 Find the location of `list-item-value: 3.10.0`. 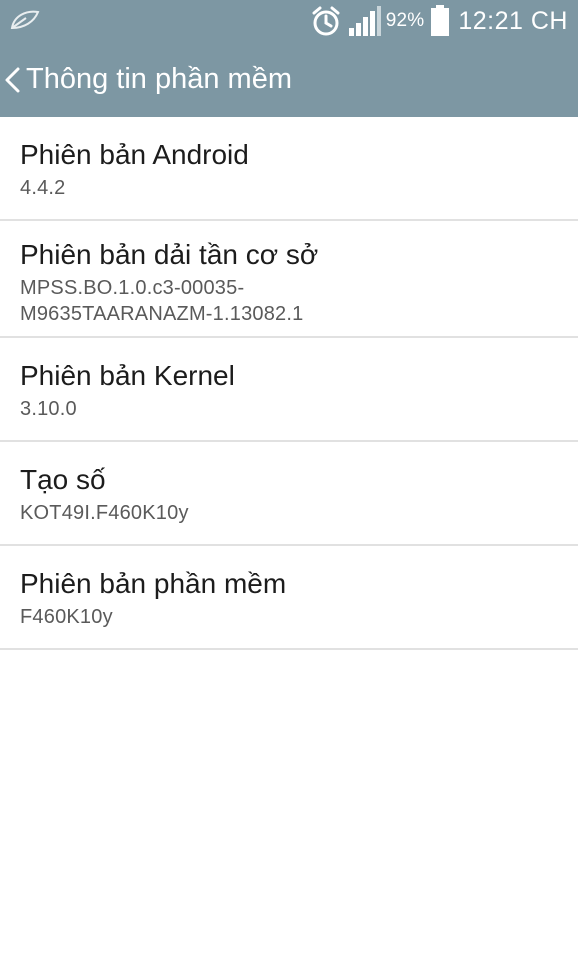

list-item-value: 3.10.0 is located at coordinates (48, 409).